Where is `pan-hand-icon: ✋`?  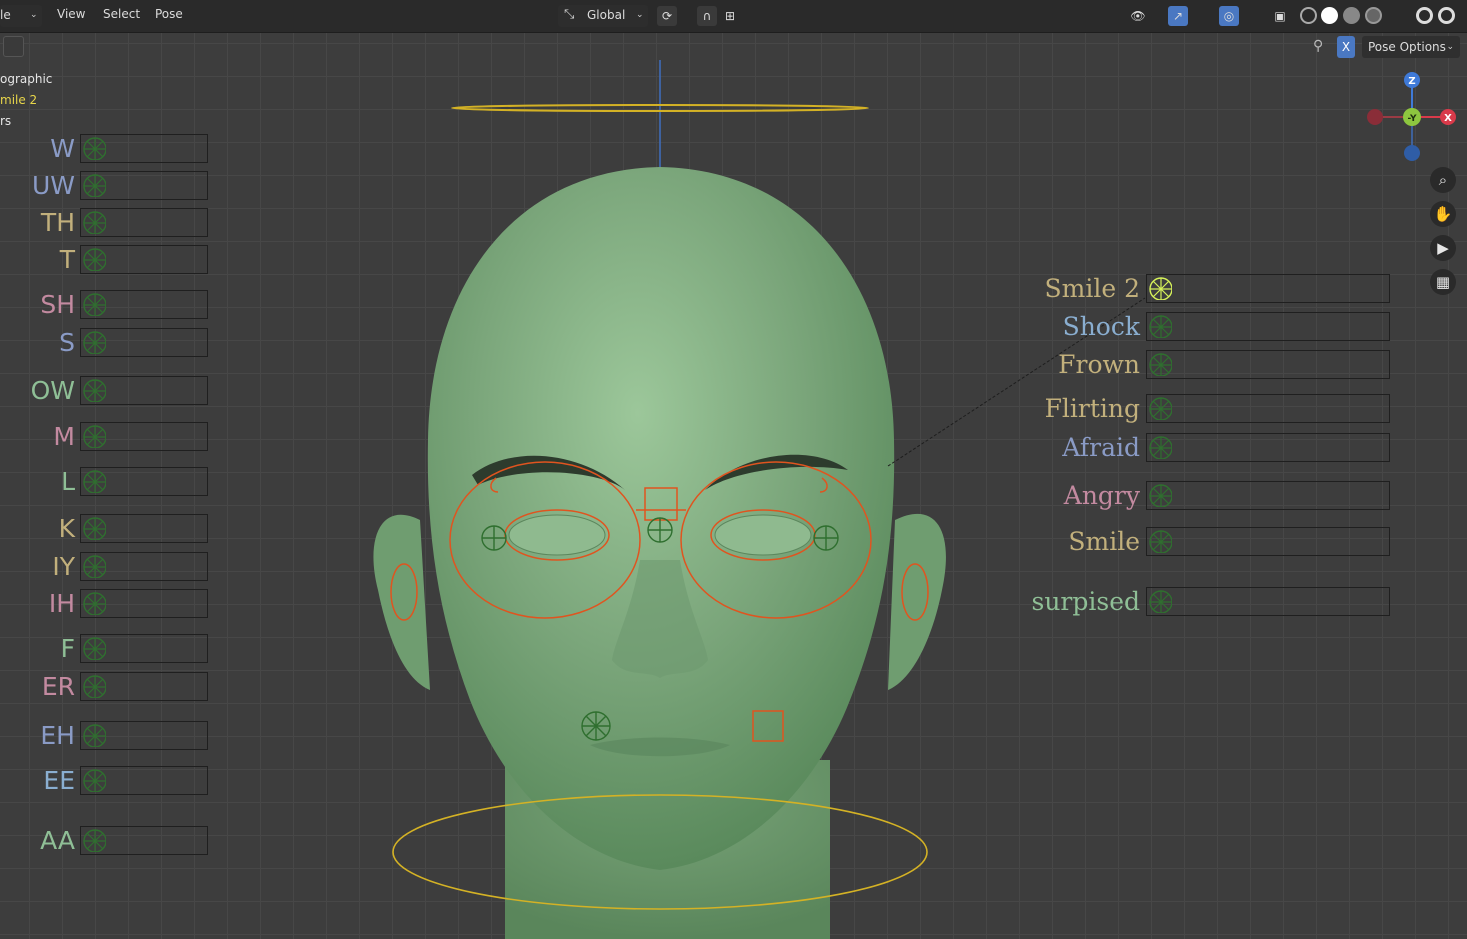 pan-hand-icon: ✋ is located at coordinates (1443, 214).